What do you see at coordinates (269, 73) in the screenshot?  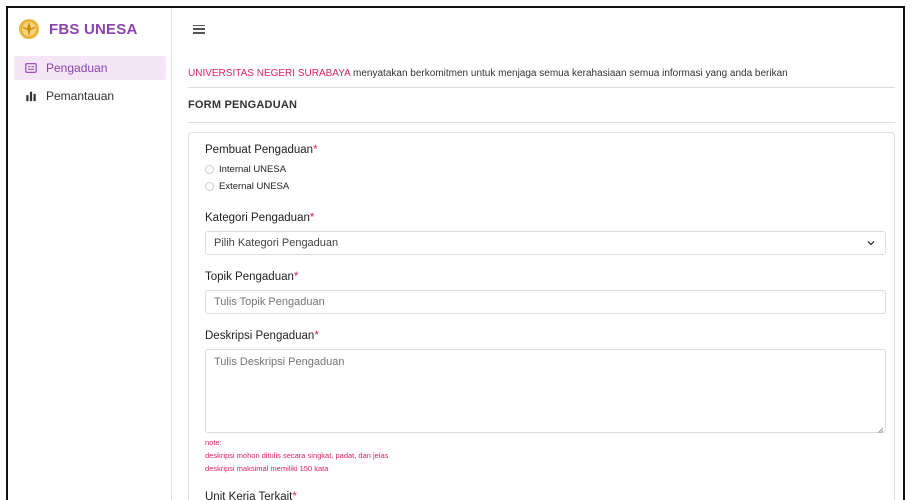 I see `notice-org: UNIVERSITAS NEGERI SURABAYA` at bounding box center [269, 73].